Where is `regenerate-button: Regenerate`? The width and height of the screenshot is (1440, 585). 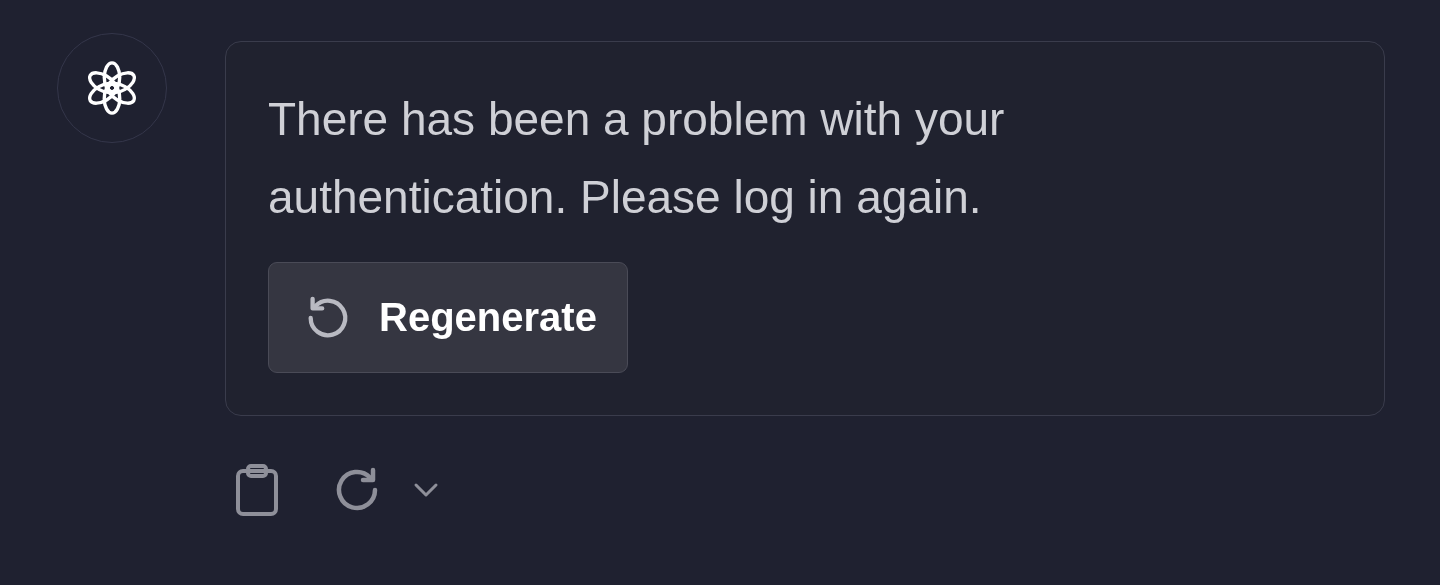 regenerate-button: Regenerate is located at coordinates (448, 317).